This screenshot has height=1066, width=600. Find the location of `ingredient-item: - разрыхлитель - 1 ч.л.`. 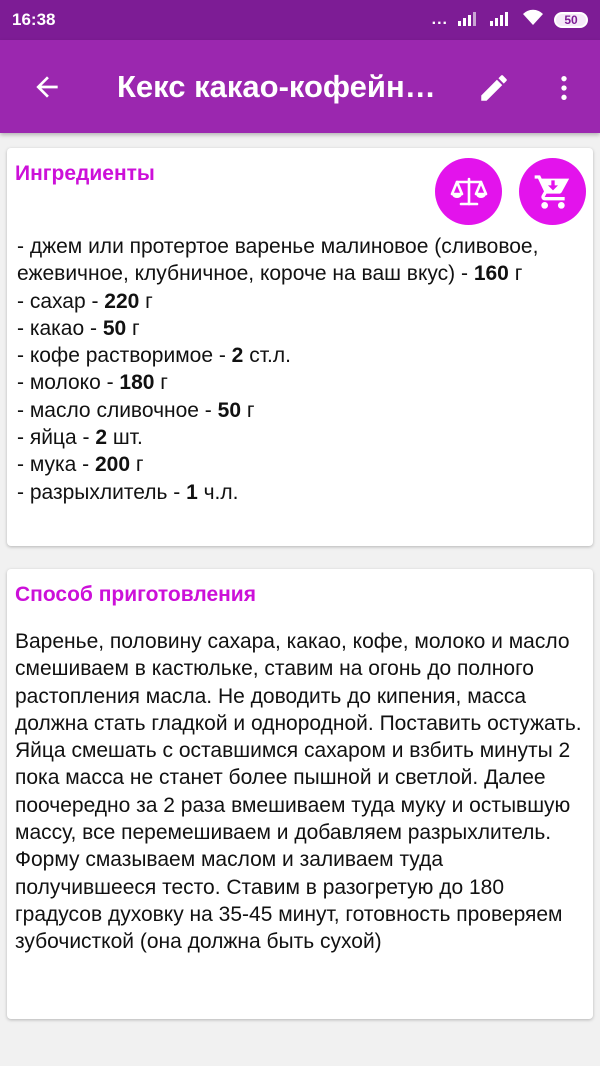

ingredient-item: - разрыхлитель - 1 ч.л. is located at coordinates (128, 492).